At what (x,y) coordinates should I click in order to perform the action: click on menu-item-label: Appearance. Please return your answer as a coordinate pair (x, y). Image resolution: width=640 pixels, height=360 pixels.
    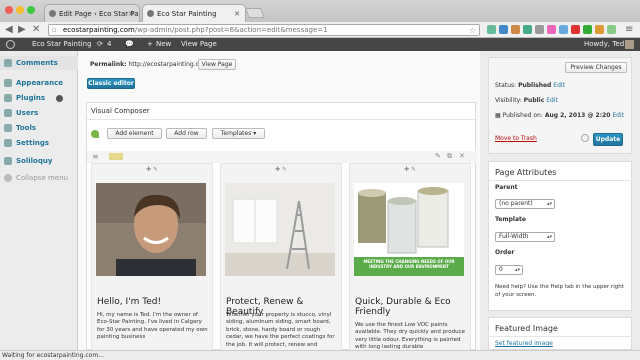
    Looking at the image, I should click on (39, 83).